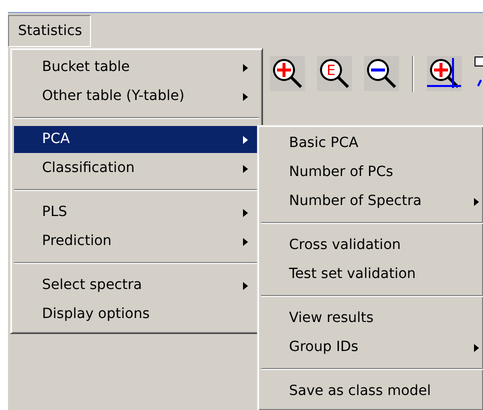 The height and width of the screenshot is (410, 483). Describe the element at coordinates (372, 245) in the screenshot. I see `menu-item: Cross validation` at that location.